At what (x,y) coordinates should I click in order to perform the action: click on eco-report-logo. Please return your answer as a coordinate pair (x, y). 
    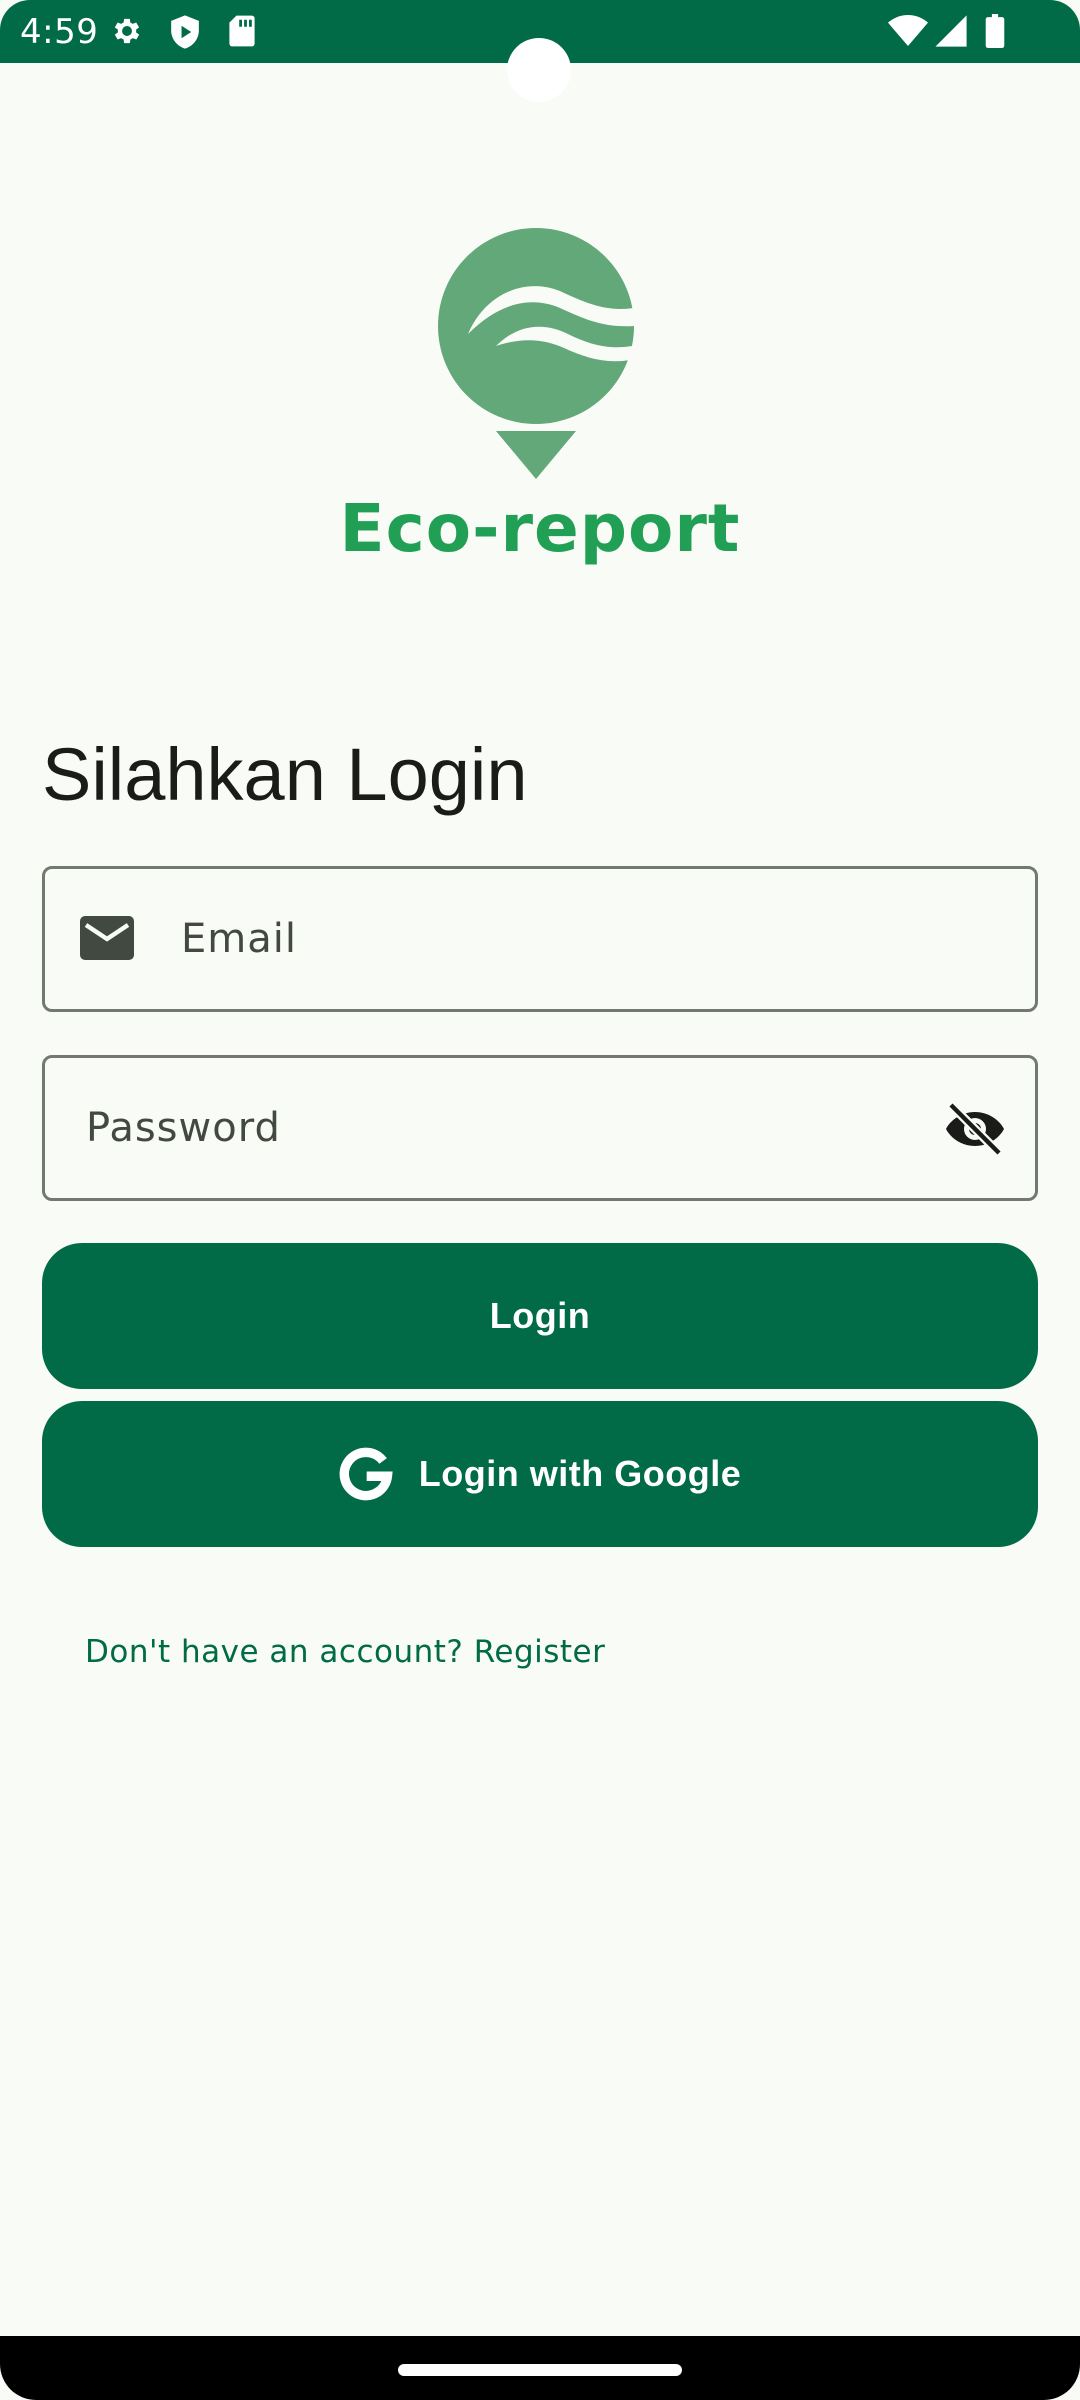
    Looking at the image, I should click on (536, 353).